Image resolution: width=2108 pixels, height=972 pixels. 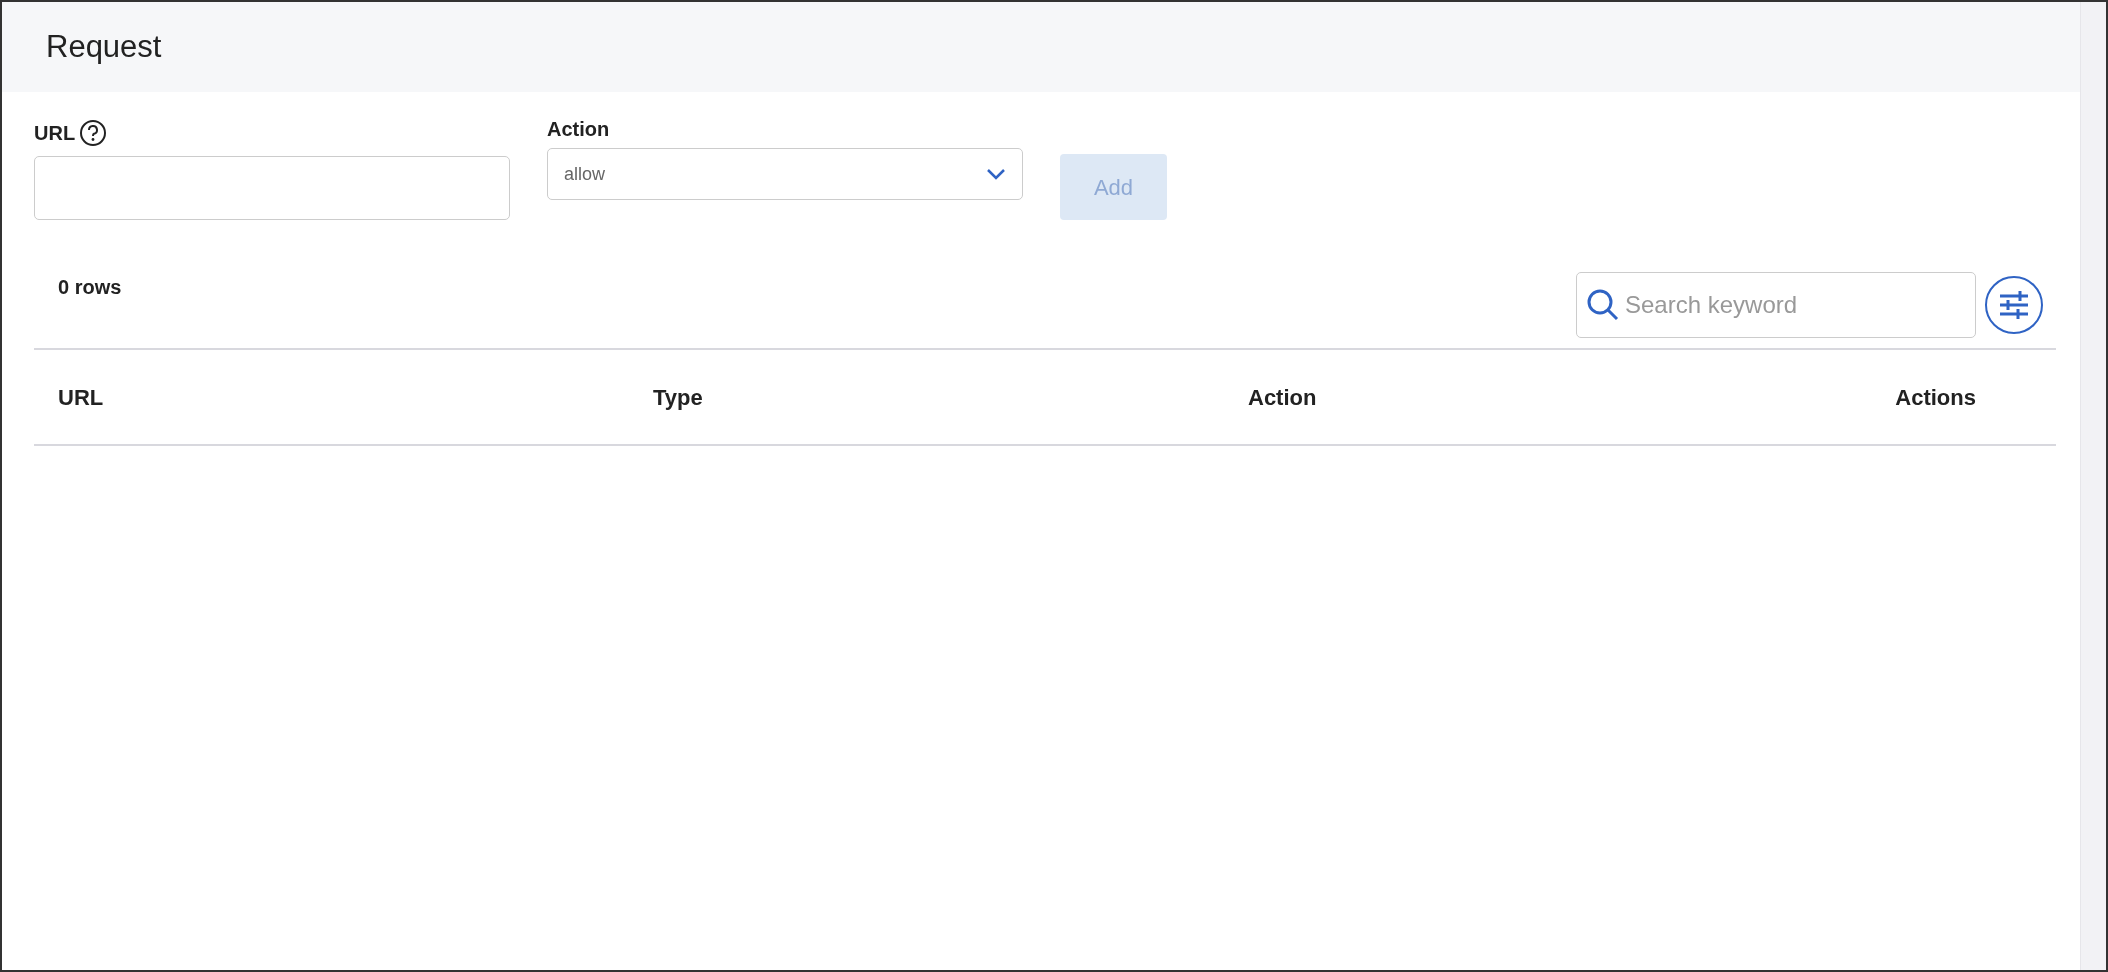 I want to click on url-field, so click(x=272, y=188).